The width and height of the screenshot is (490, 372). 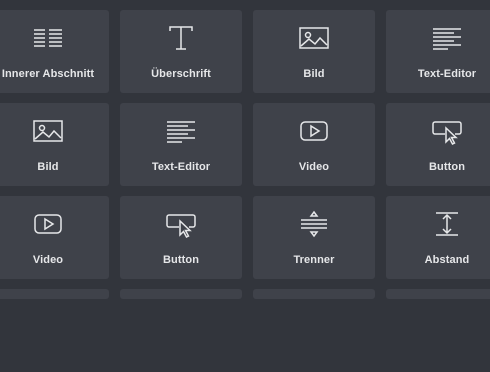 I want to click on widget-label: Innerer Abschnitt, so click(x=48, y=74).